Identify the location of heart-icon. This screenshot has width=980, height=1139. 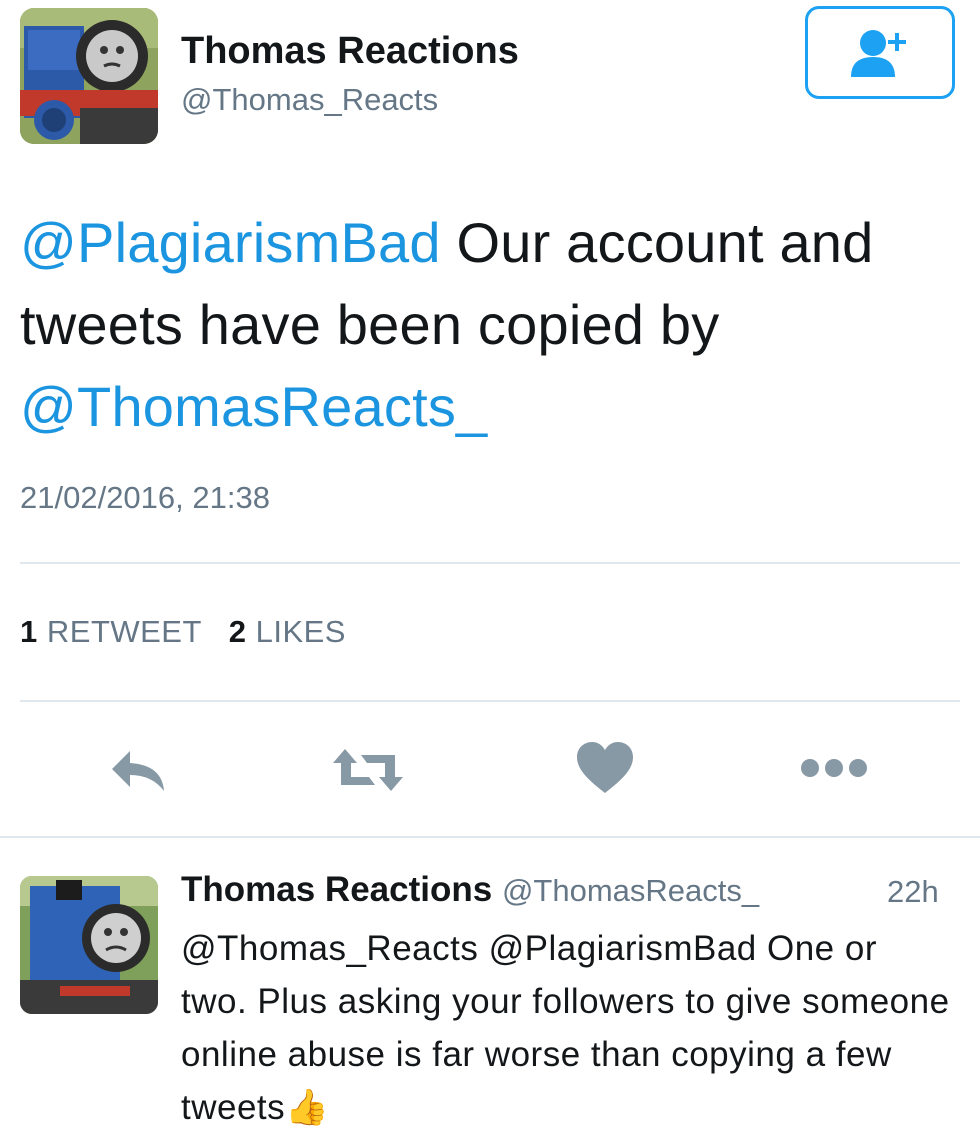
(605, 767).